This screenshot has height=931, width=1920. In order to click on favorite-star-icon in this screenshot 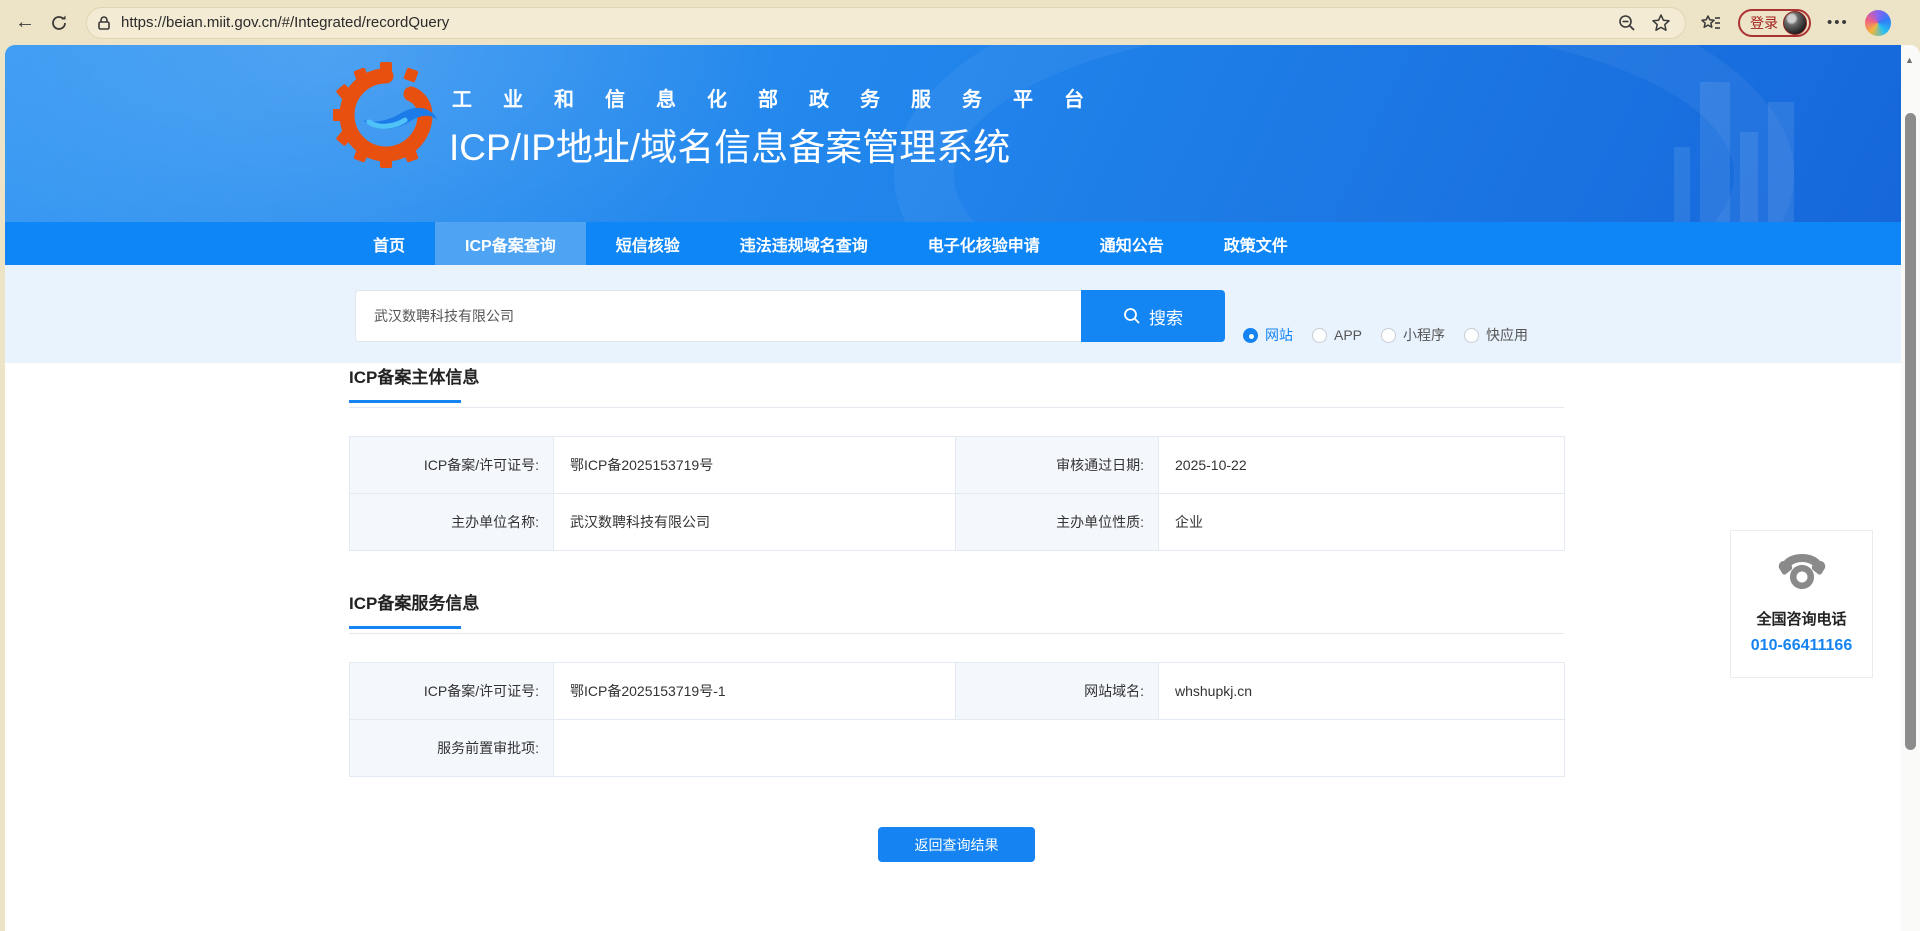, I will do `click(1661, 23)`.